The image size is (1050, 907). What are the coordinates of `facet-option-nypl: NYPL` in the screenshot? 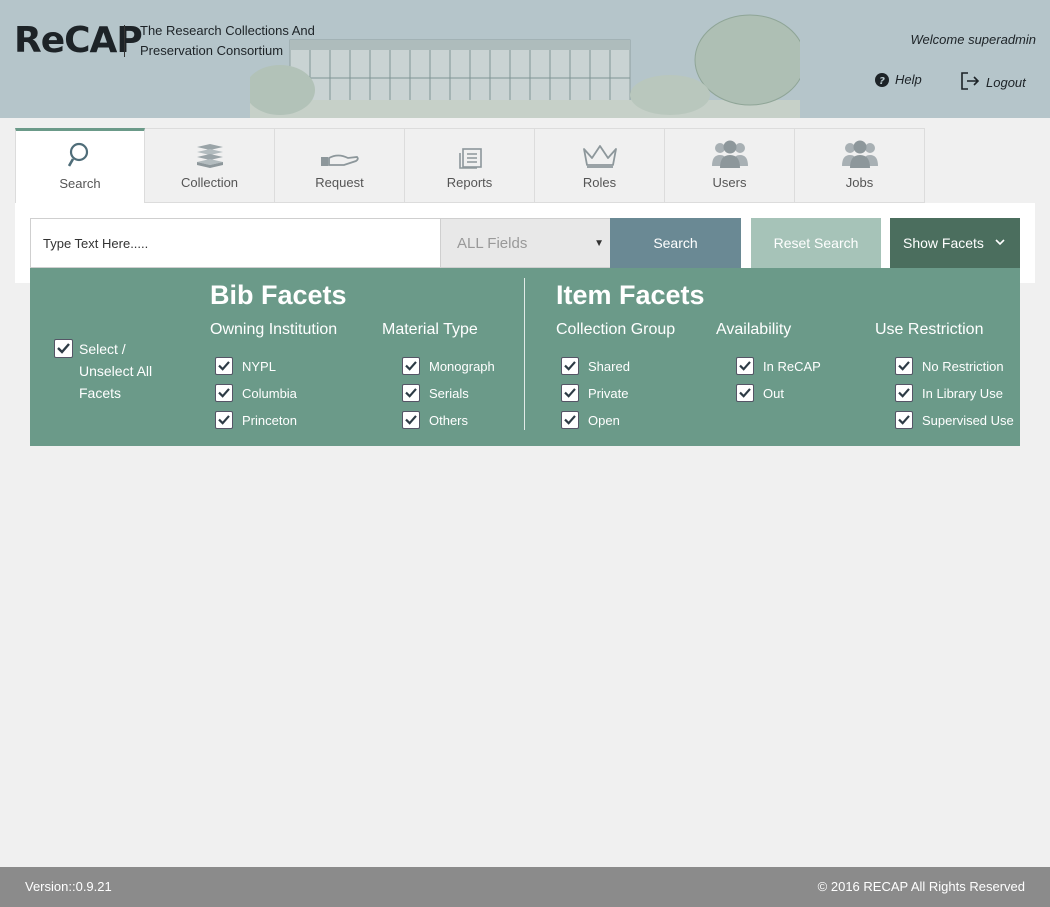 It's located at (245, 366).